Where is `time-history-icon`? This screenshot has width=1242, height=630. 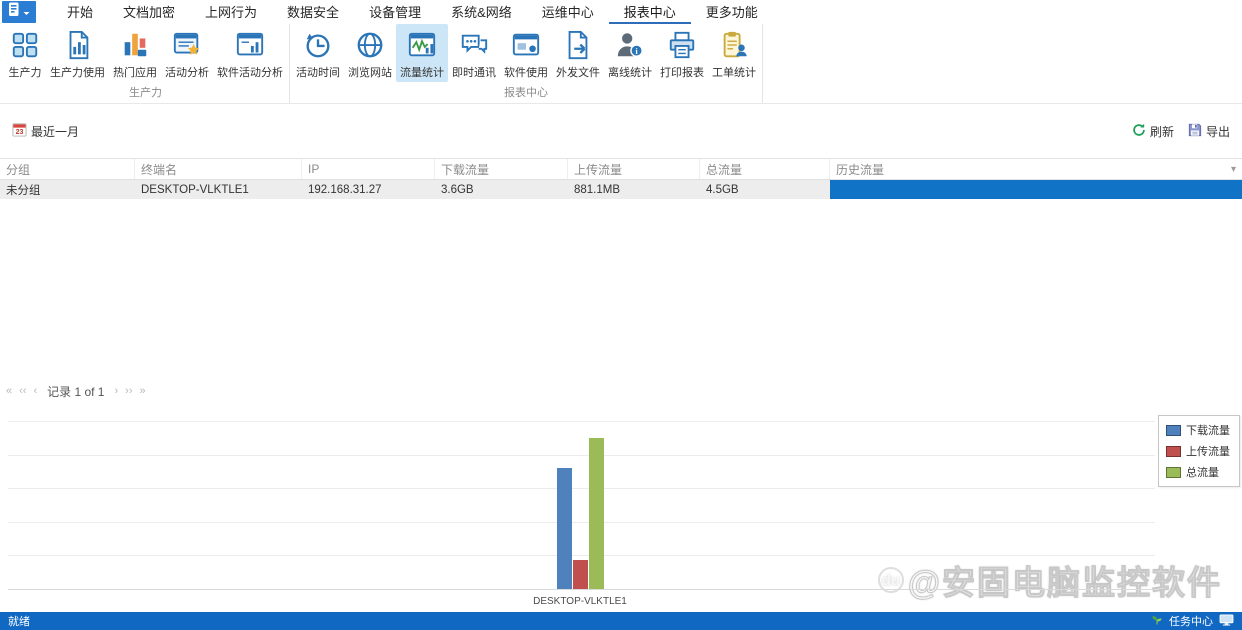
time-history-icon is located at coordinates (318, 45).